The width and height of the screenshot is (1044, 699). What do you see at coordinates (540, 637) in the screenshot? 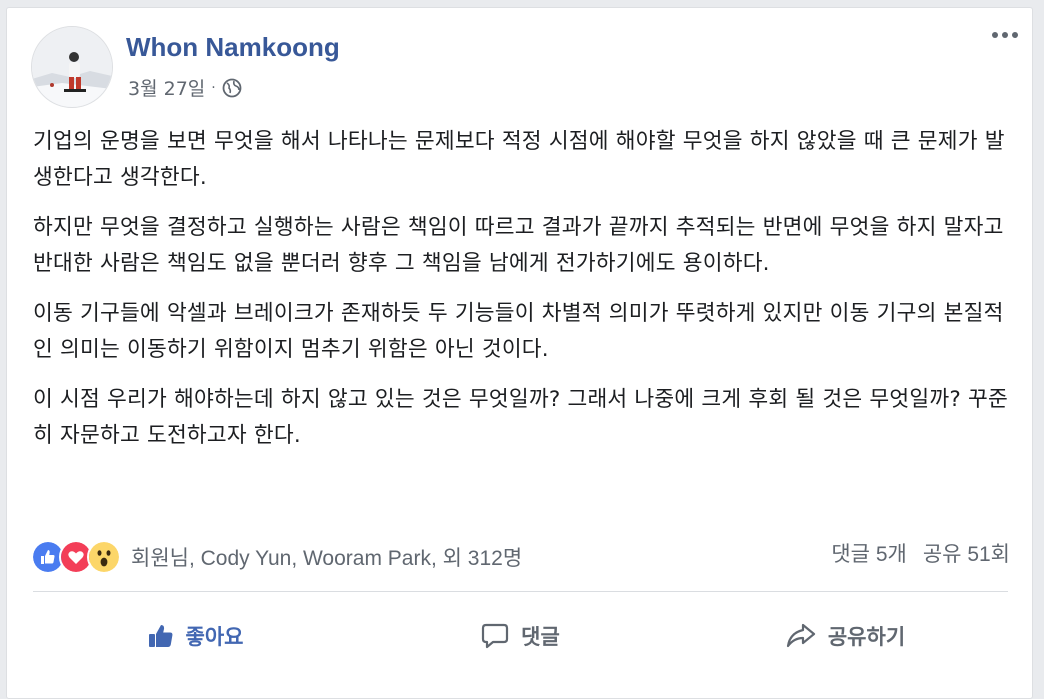
I see `comment-button-label: 댓글` at bounding box center [540, 637].